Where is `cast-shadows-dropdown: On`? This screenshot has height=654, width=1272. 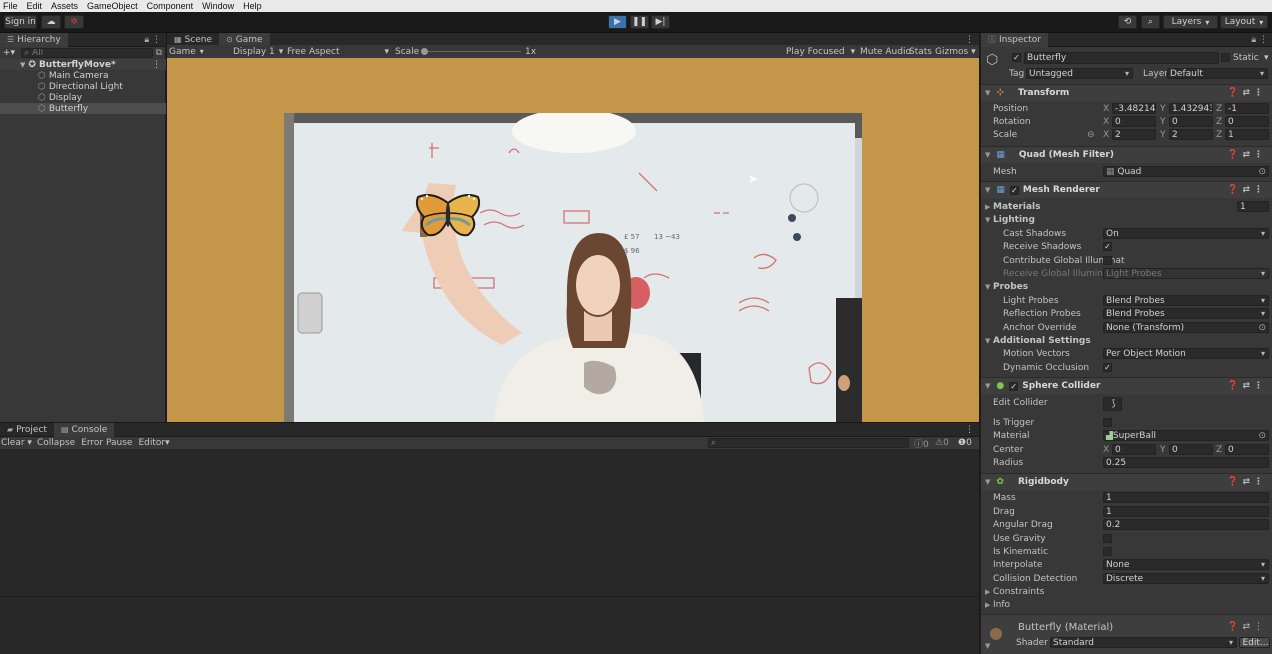
cast-shadows-dropdown: On is located at coordinates (1186, 233).